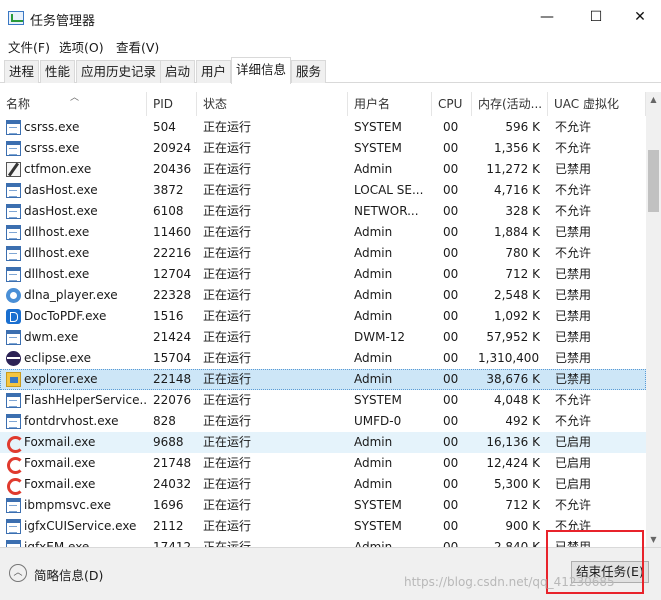  What do you see at coordinates (80, 526) in the screenshot?
I see `cell-name: igfxCUIService.exe` at bounding box center [80, 526].